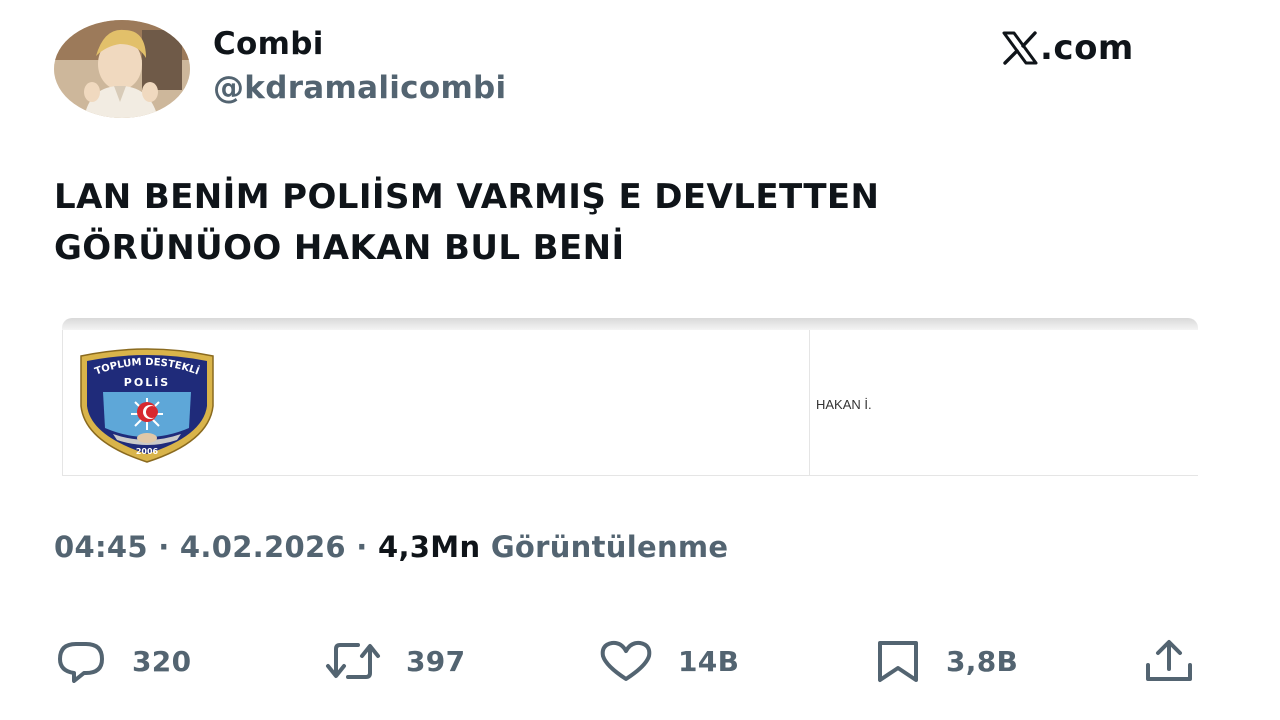  Describe the element at coordinates (844, 404) in the screenshot. I see `media-name-text: HAKAN İ.` at that location.